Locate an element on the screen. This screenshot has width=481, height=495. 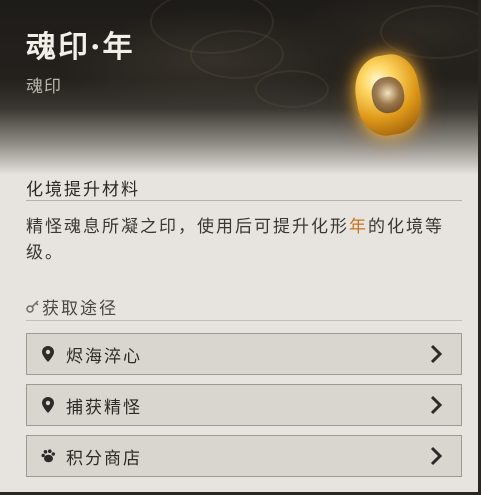
sources-divider is located at coordinates (244, 320).